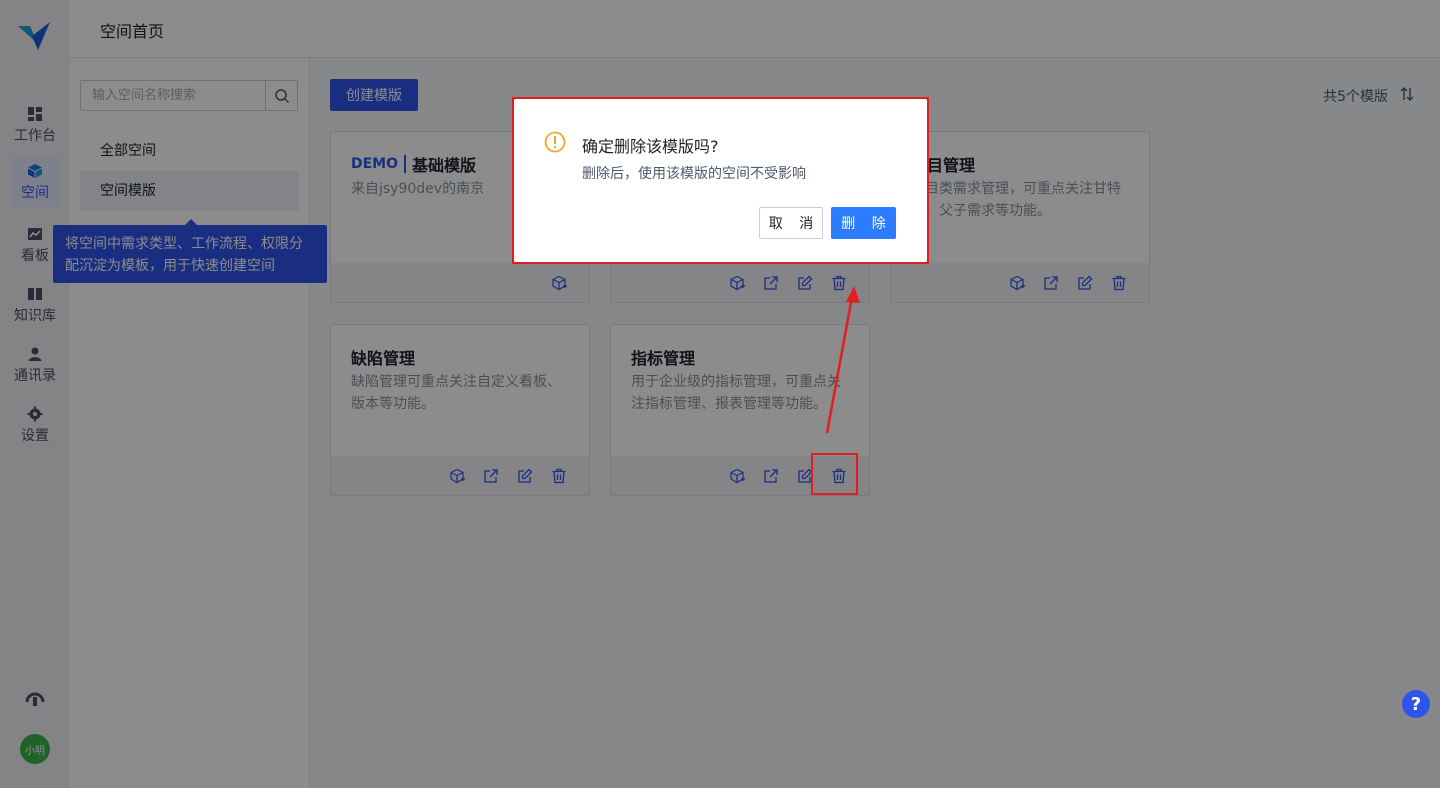 The height and width of the screenshot is (788, 1440). Describe the element at coordinates (1416, 704) in the screenshot. I see `help-button: ?` at that location.